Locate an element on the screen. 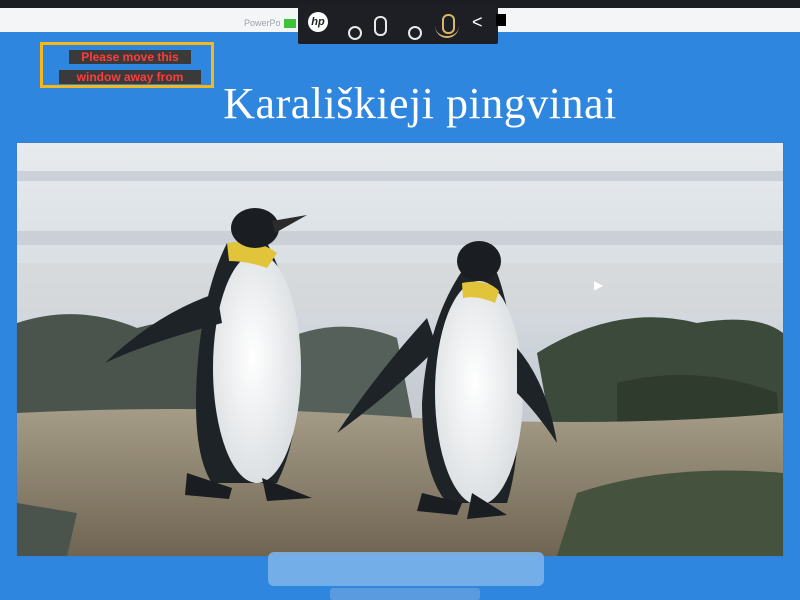 This screenshot has width=800, height=600. microphone-icon is located at coordinates (380, 26).